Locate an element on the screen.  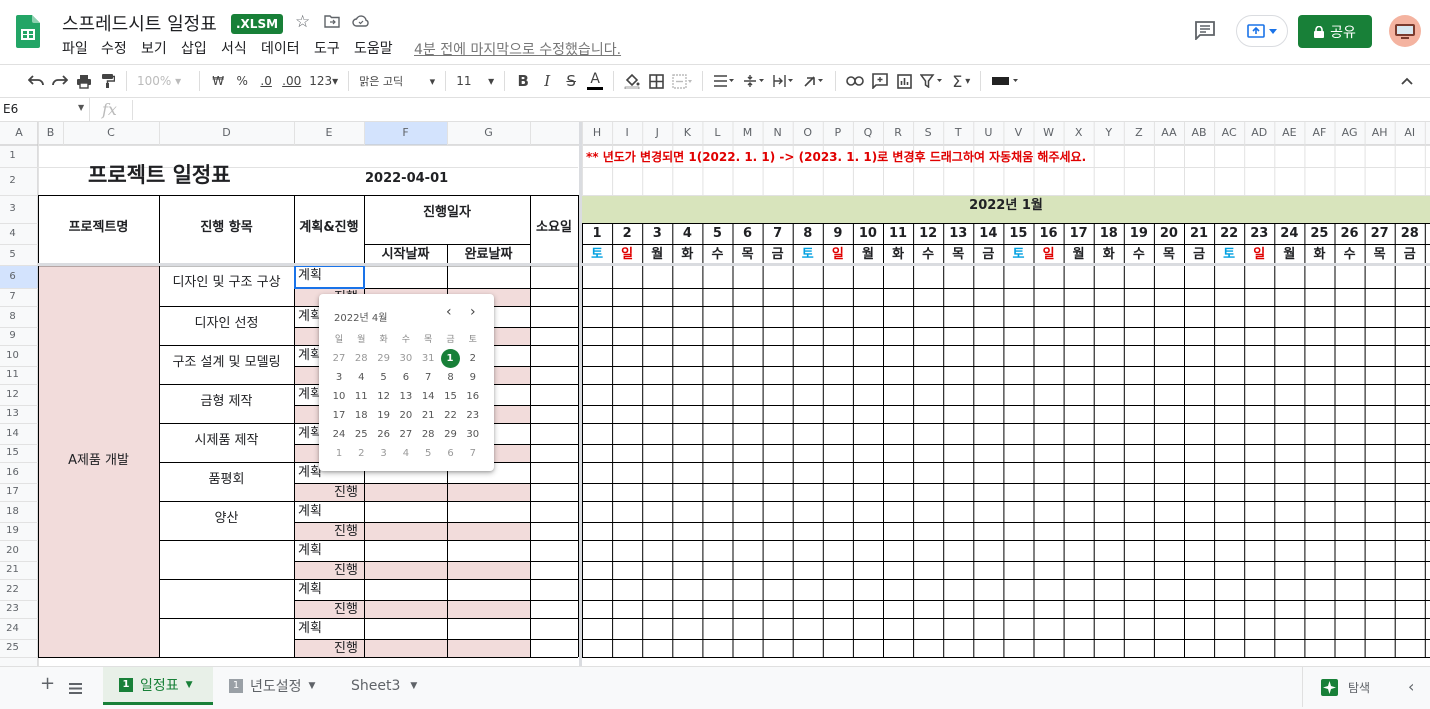
date-cell: 20 is located at coordinates (406, 415).